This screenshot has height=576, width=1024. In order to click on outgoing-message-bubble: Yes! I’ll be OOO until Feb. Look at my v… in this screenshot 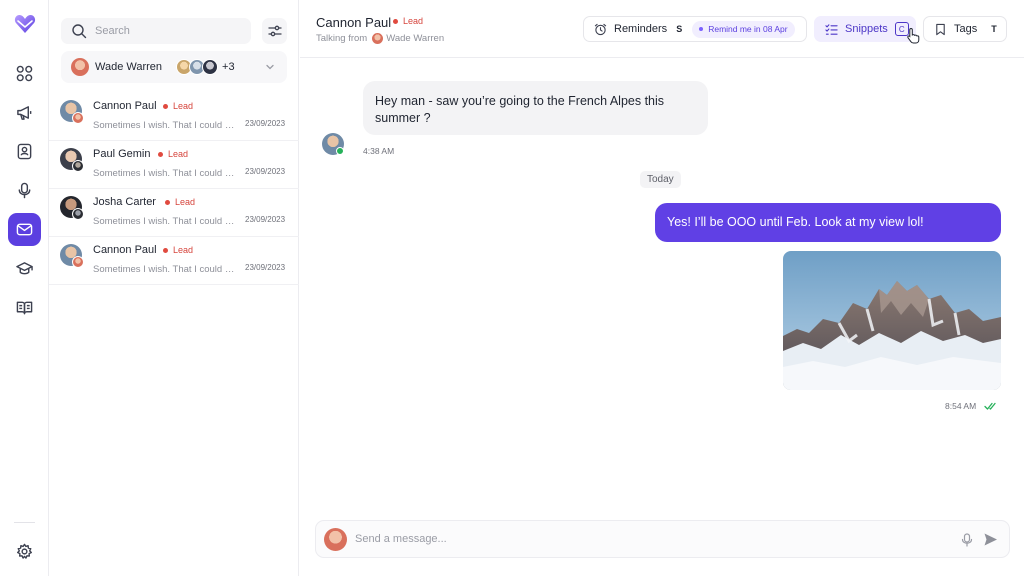, I will do `click(828, 222)`.